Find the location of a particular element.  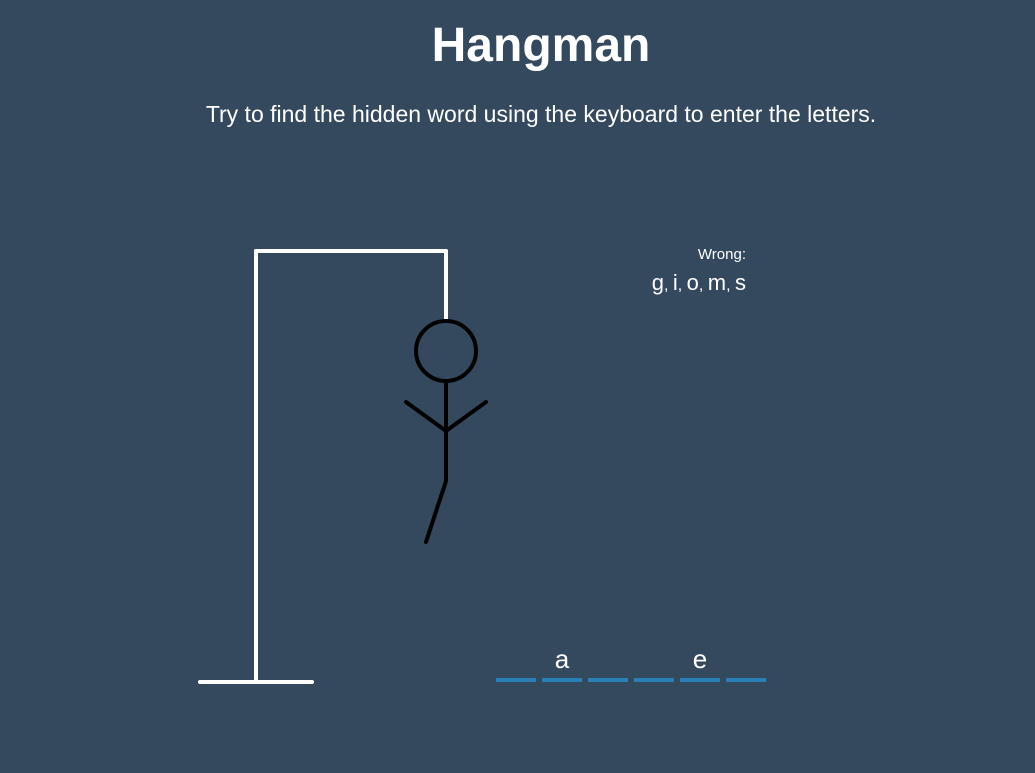

figure-left-arm is located at coordinates (426, 416).